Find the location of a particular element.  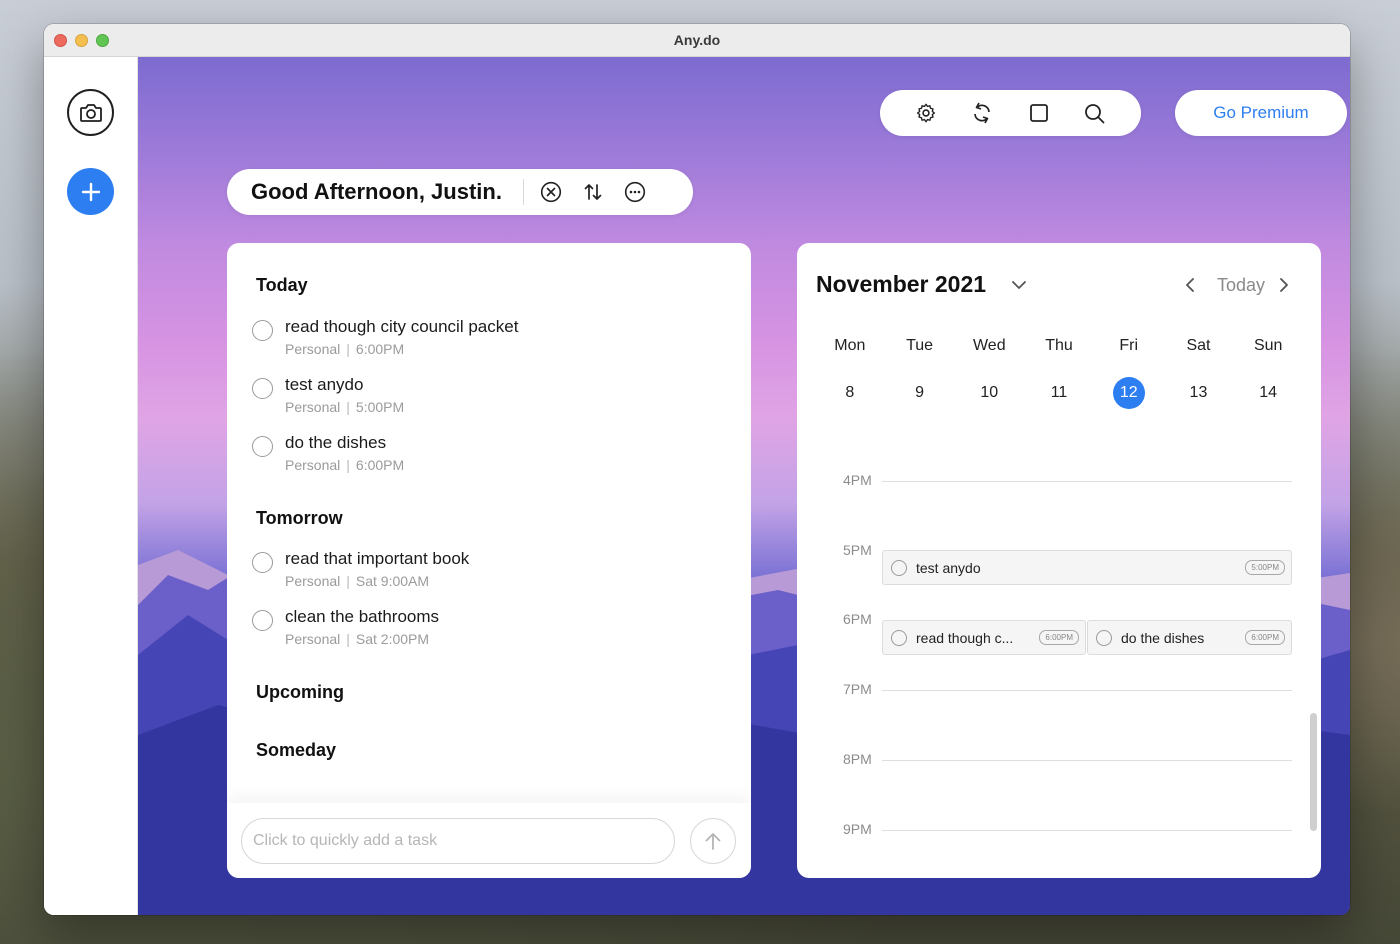

date-cell-selected: 12 is located at coordinates (1129, 393).